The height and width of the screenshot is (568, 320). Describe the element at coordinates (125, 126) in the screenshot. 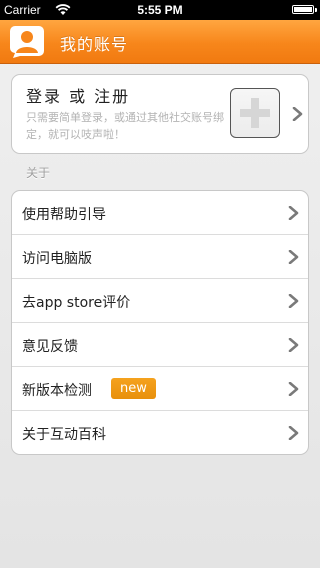

I see `login-subtitle: 只需要简单登录，或通过其他社交账号绑定，就可以吱声啦！` at that location.